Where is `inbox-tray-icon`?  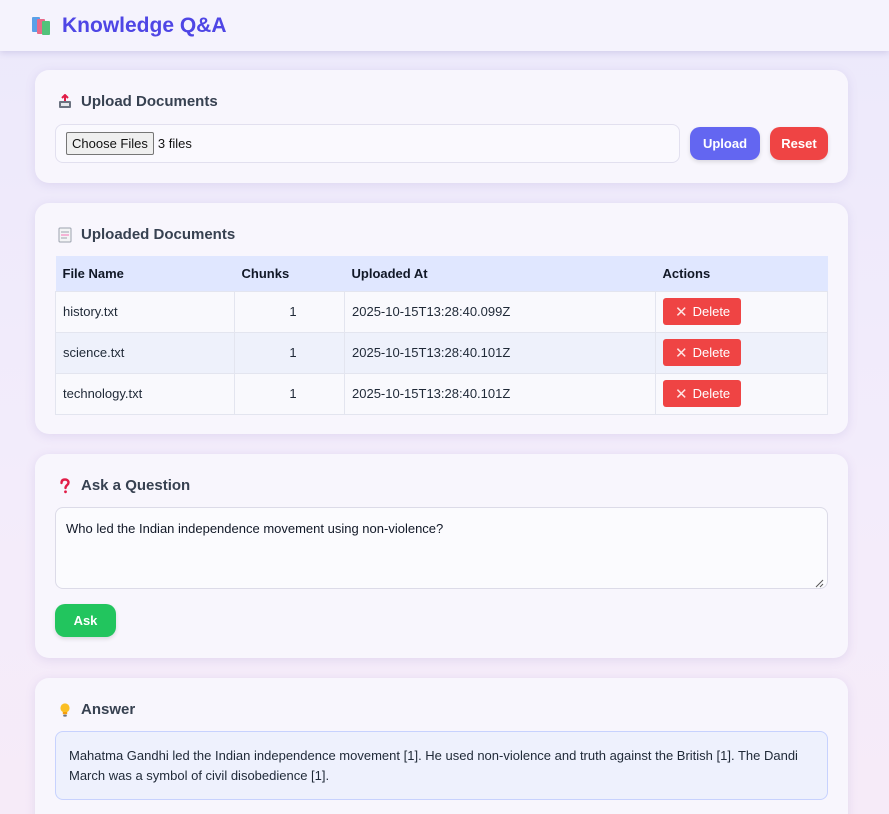
inbox-tray-icon is located at coordinates (65, 101).